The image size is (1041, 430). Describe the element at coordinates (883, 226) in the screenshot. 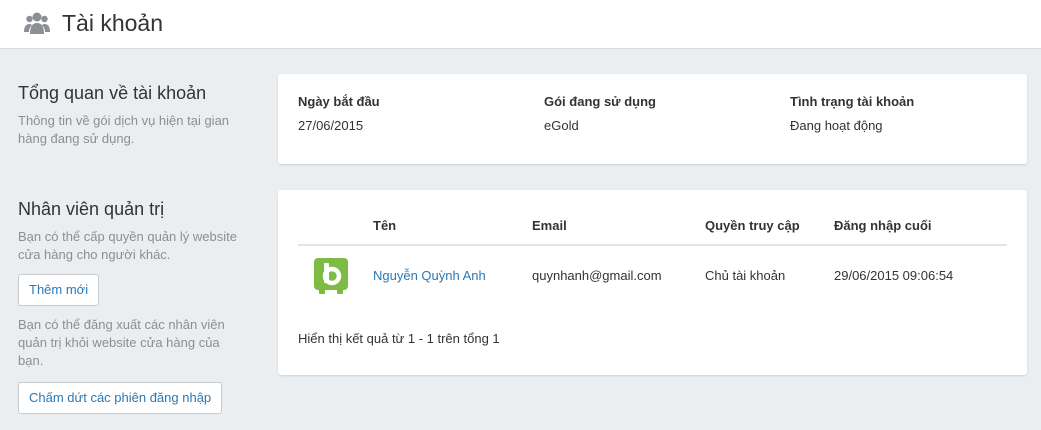

I see `column-header-last-login: Đăng nhập cuối` at that location.